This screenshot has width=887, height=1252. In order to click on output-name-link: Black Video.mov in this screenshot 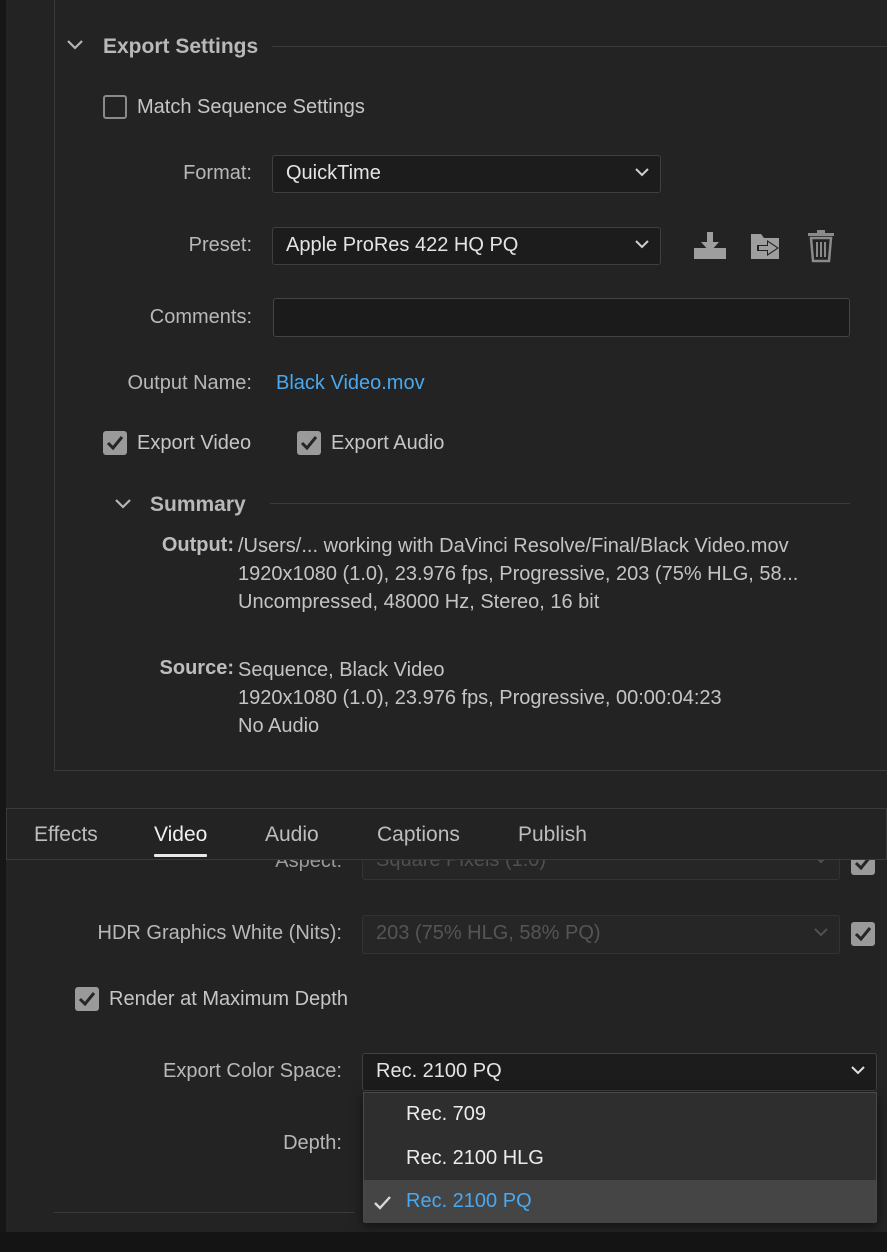, I will do `click(350, 383)`.